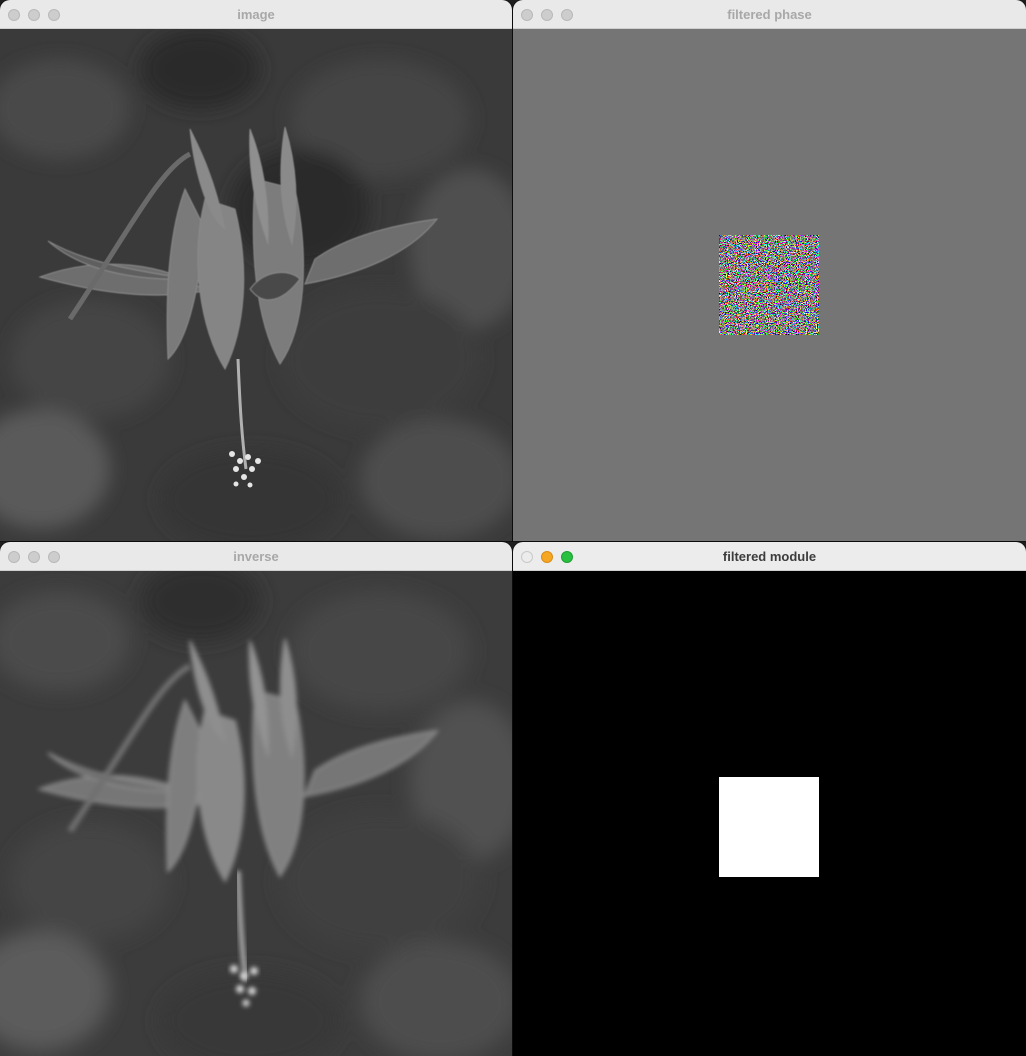  I want to click on window-title: filtered module, so click(769, 556).